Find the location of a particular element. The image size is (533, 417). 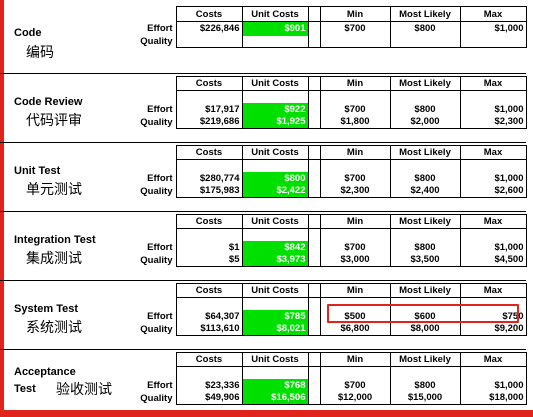

quality-min: $3,000 is located at coordinates (354, 260).